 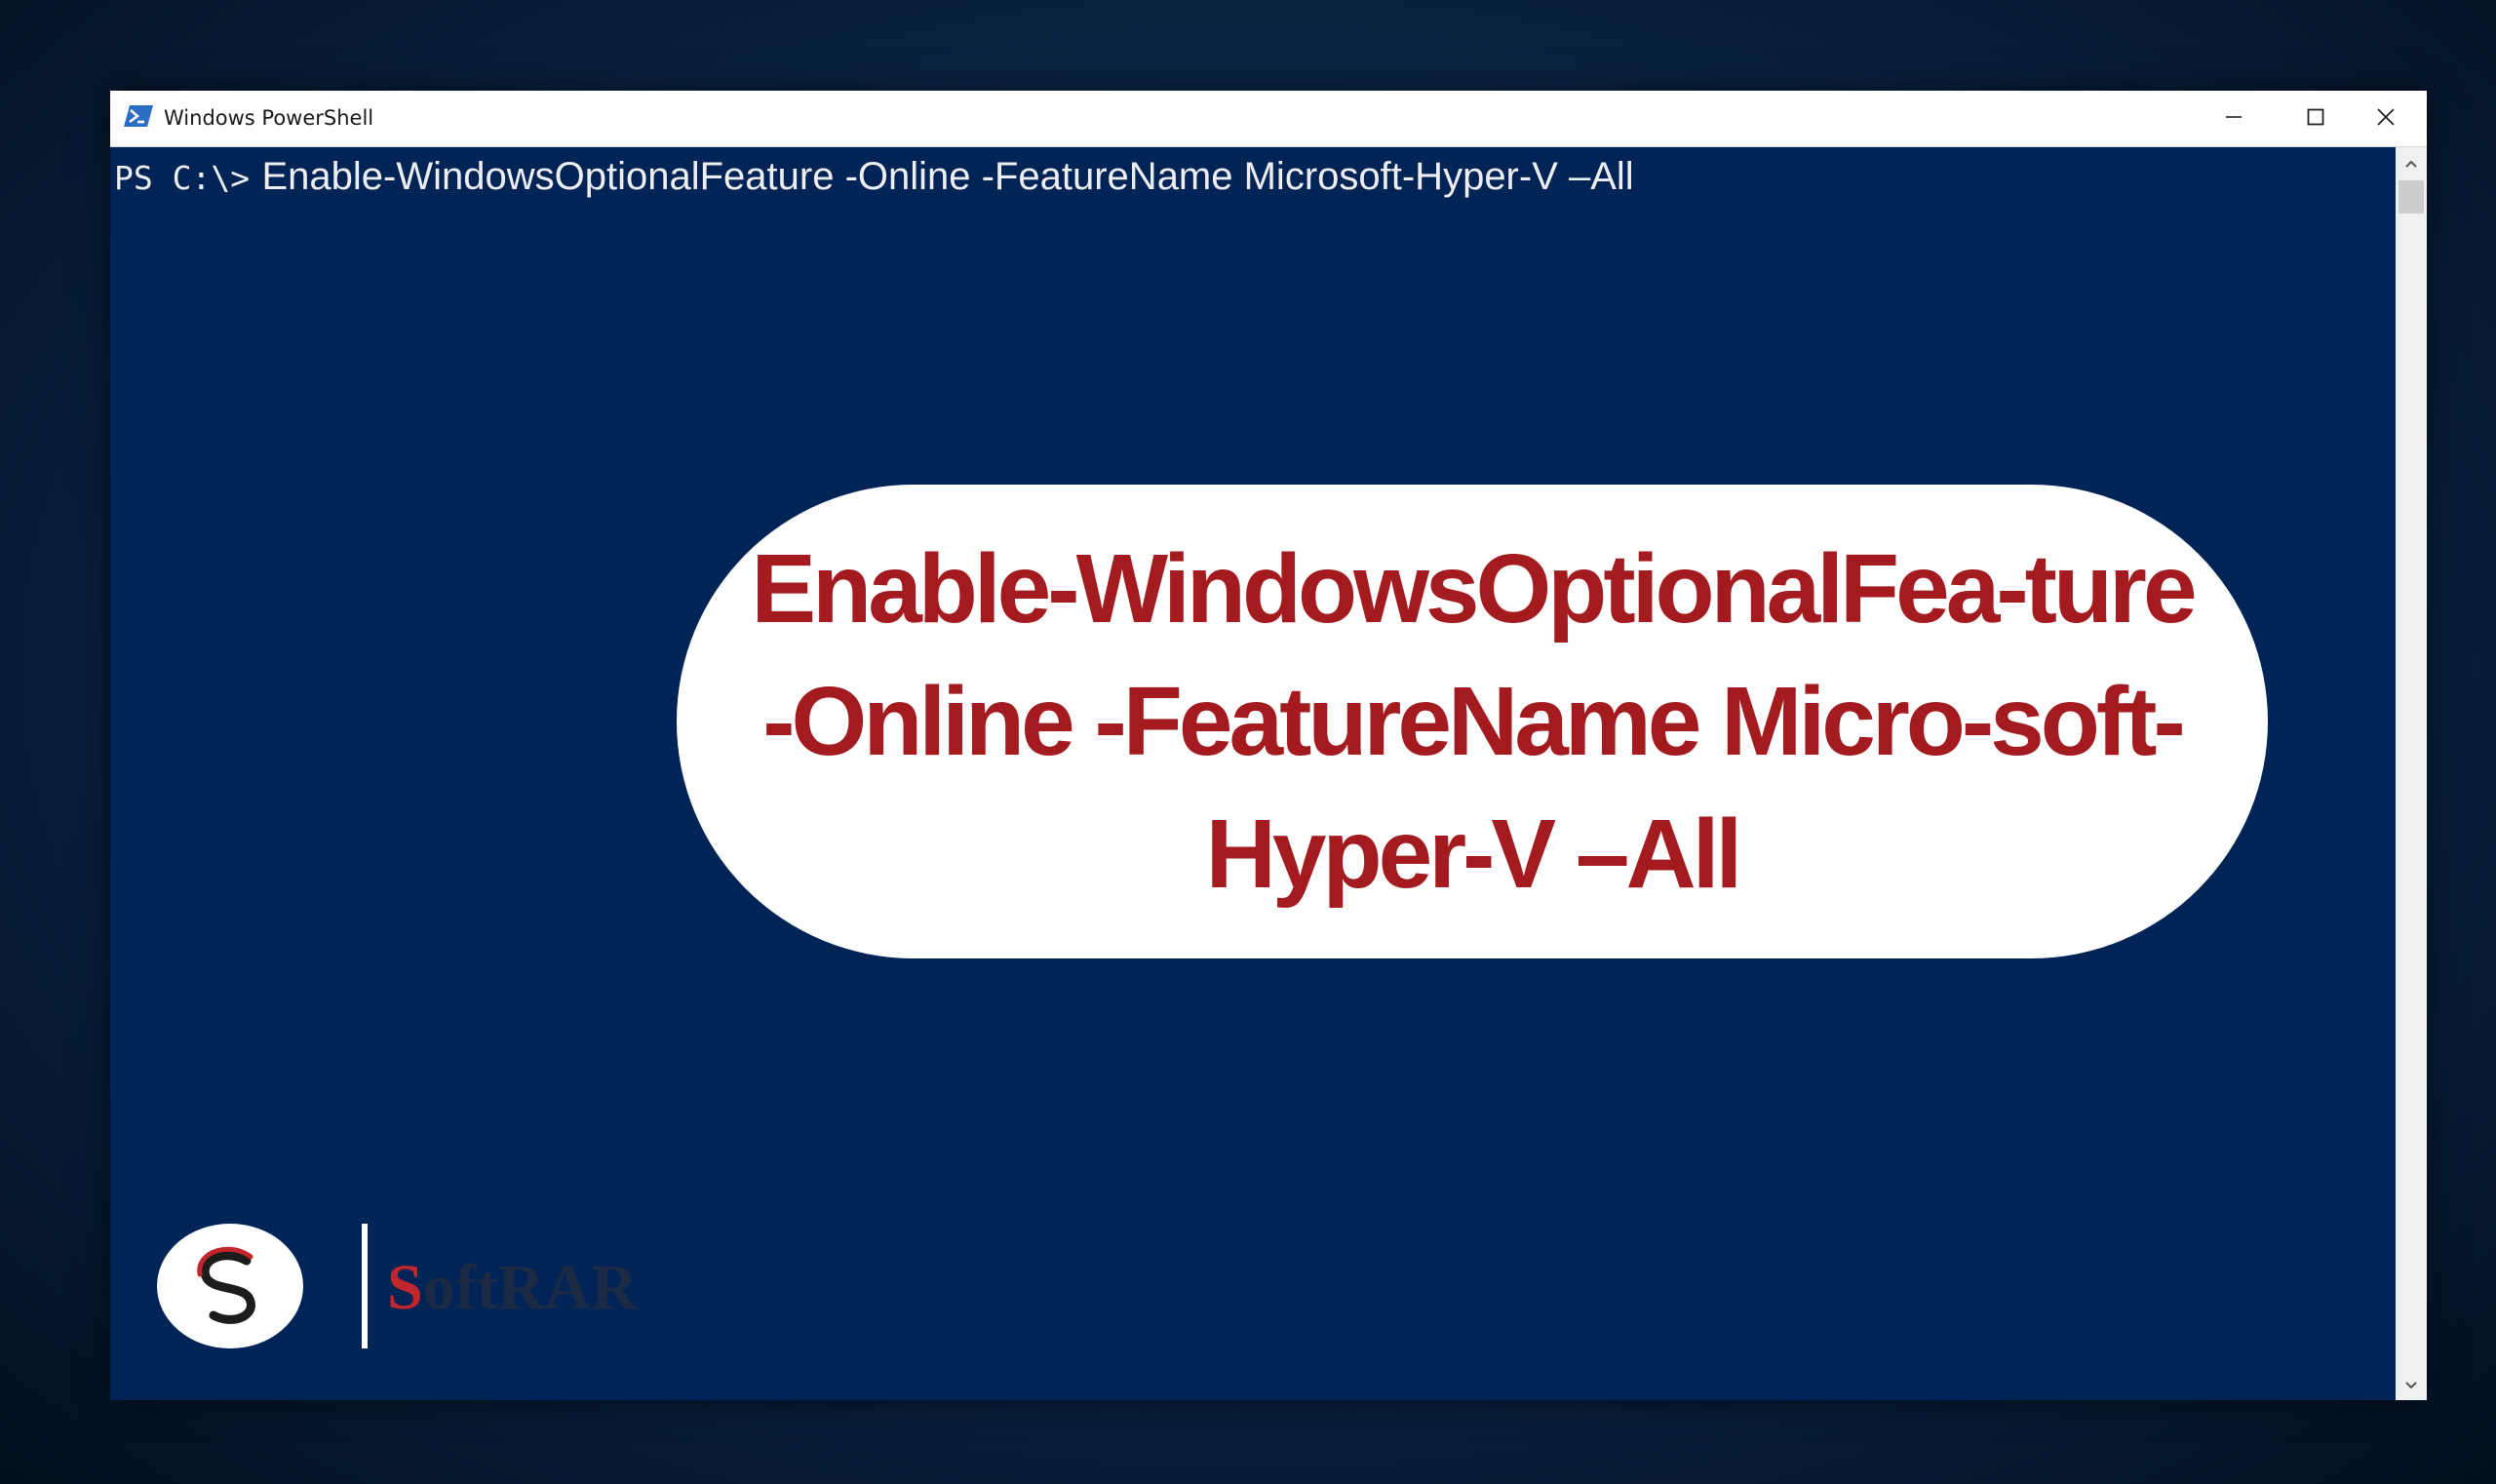 What do you see at coordinates (530, 1287) in the screenshot?
I see `logo-name: oftRAR` at bounding box center [530, 1287].